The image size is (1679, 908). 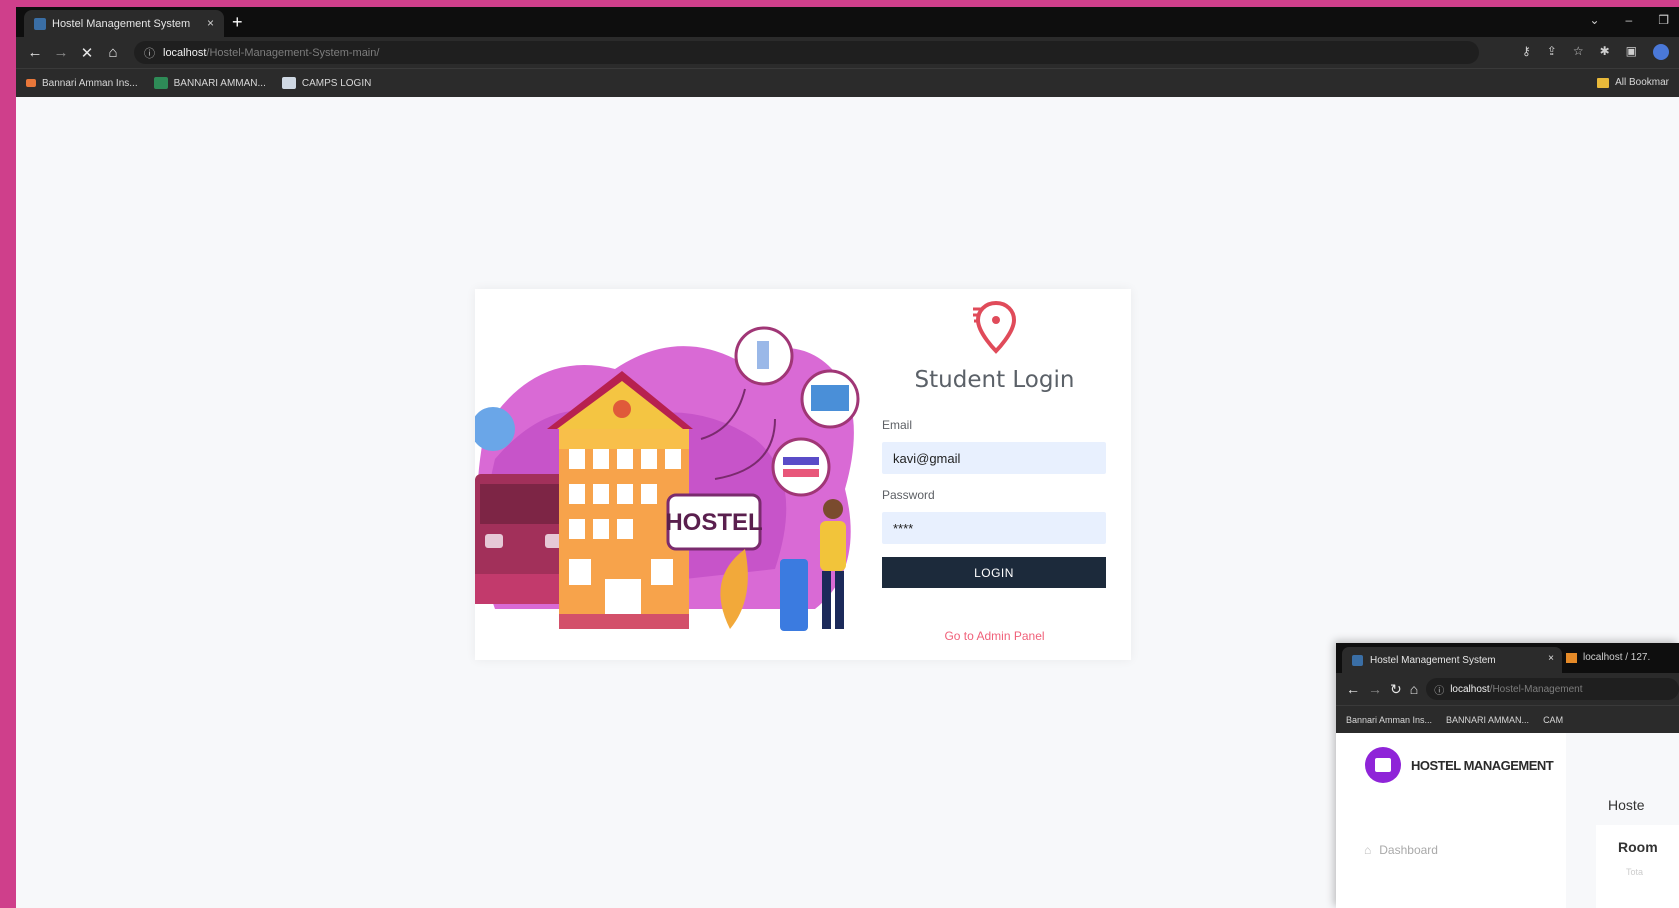 What do you see at coordinates (995, 327) in the screenshot?
I see `location-pin-icon` at bounding box center [995, 327].